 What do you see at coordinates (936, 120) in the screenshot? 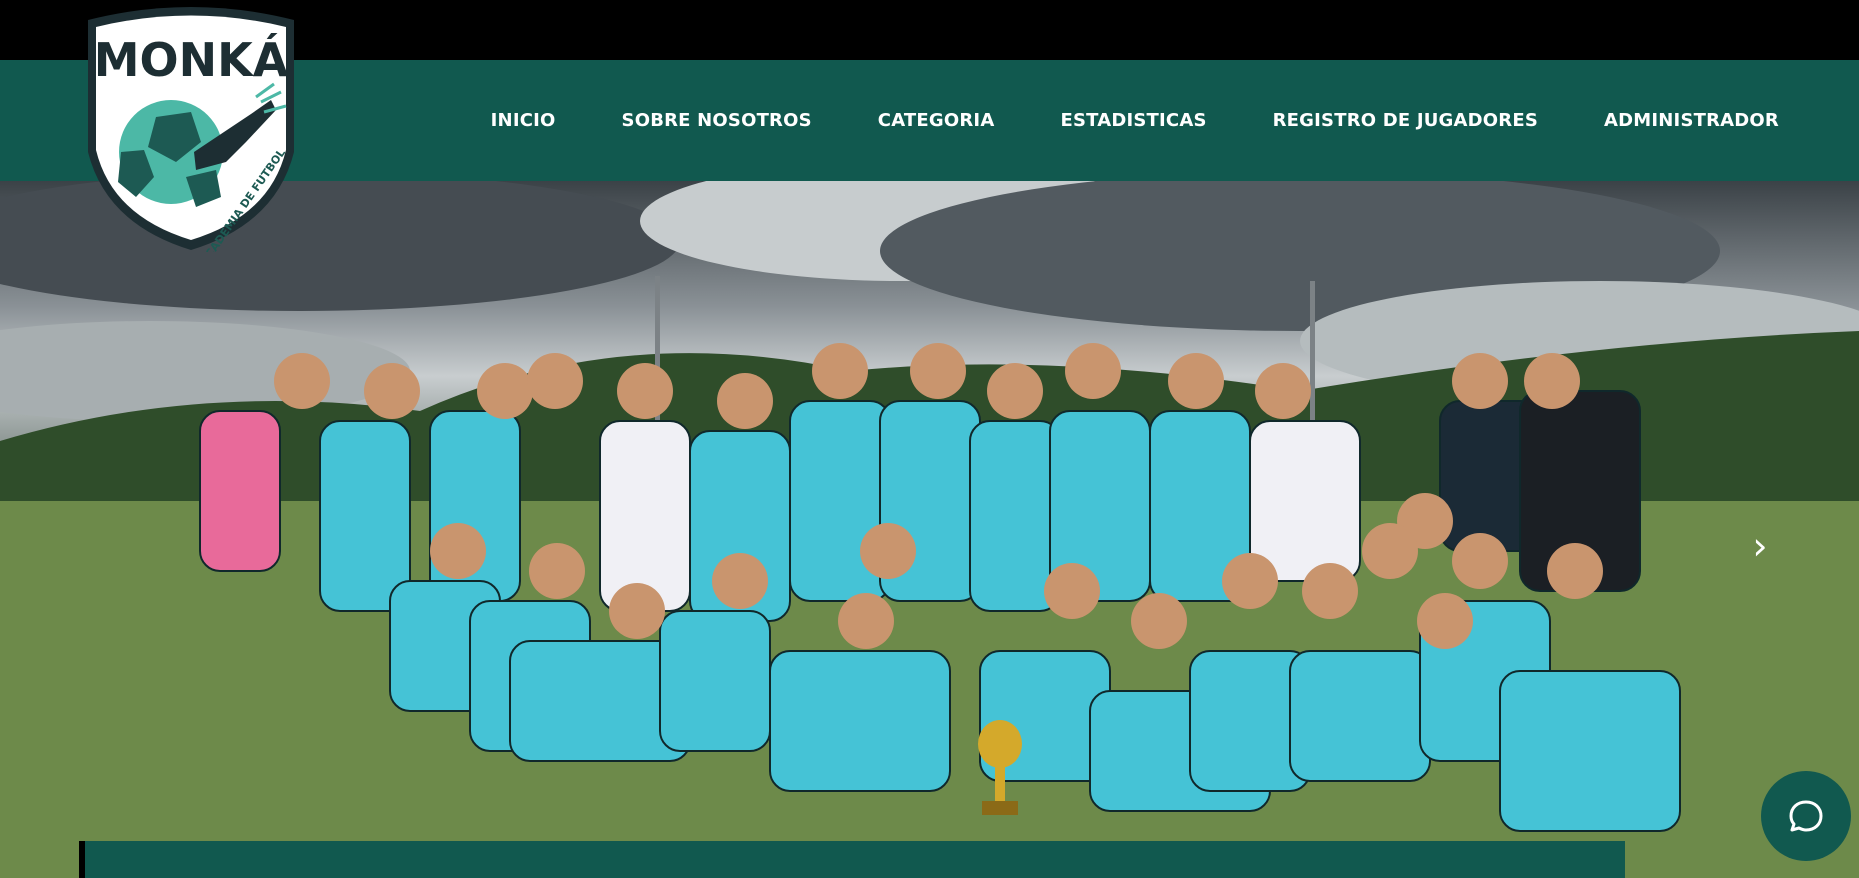
I see `nav-item-categoria: CATEGORIA` at bounding box center [936, 120].